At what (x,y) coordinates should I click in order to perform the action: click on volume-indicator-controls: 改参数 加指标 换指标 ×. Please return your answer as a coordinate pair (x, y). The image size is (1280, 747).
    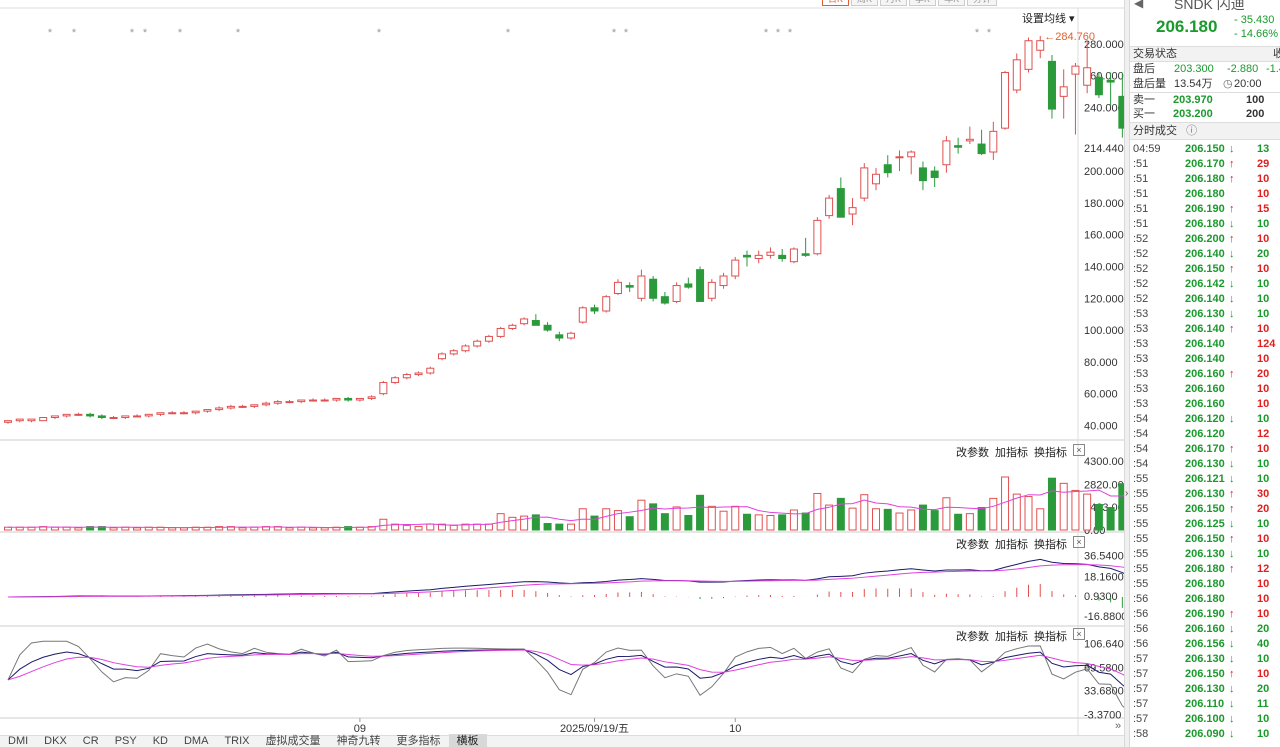
    Looking at the image, I should click on (1020, 452).